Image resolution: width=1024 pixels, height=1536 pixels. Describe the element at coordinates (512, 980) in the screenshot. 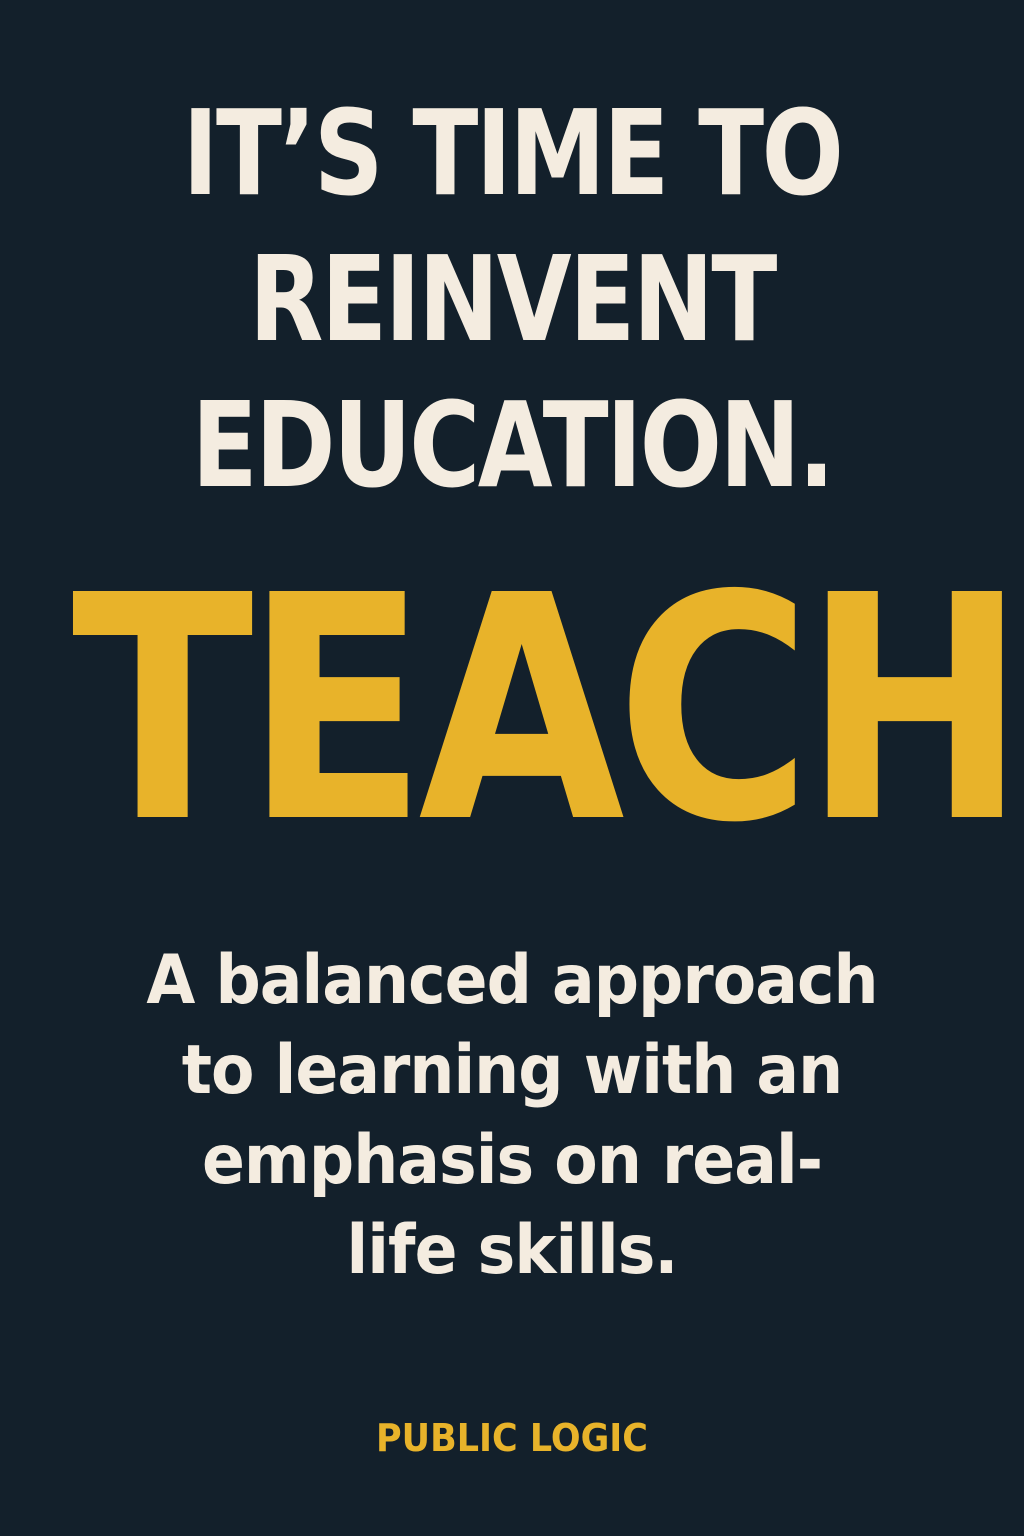

I see `subheadline-line-1: A balanced approach` at that location.